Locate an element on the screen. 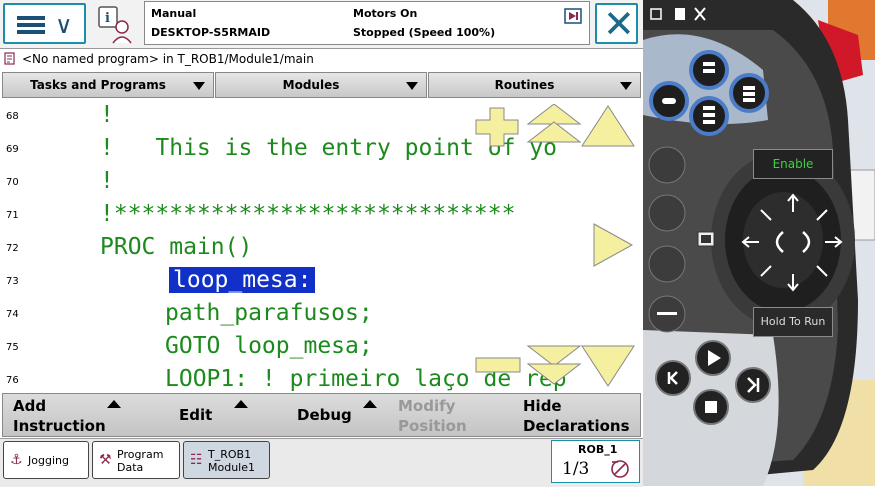  program-status-icon is located at coordinates (573, 16).